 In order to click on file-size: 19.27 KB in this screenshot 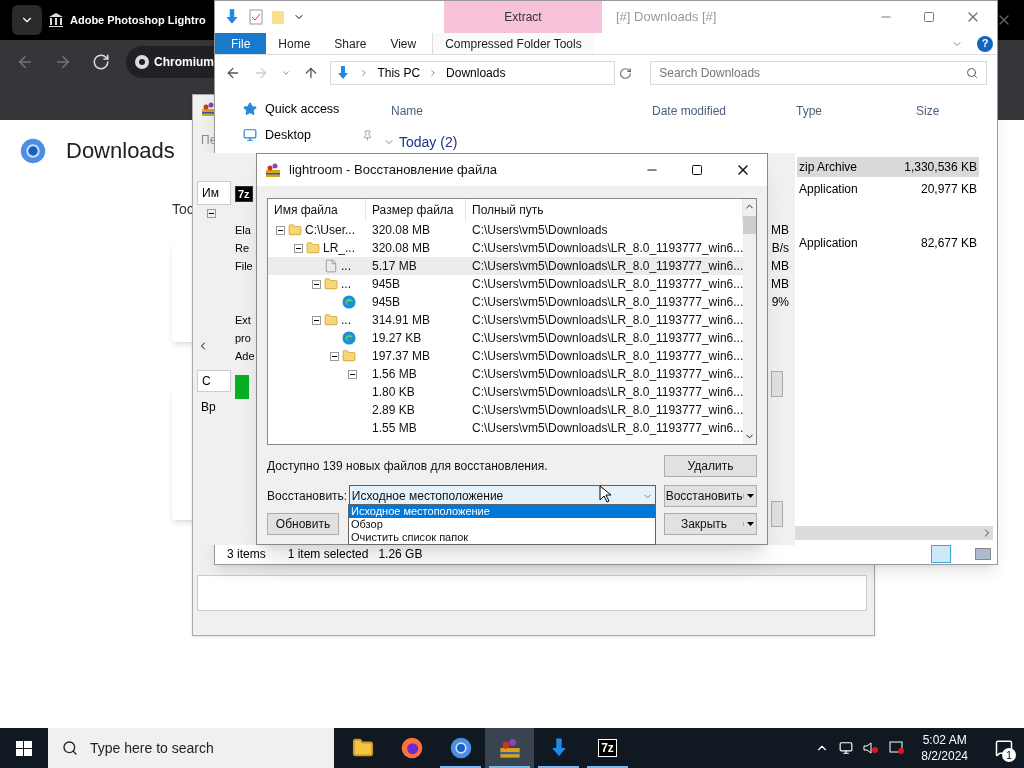, I will do `click(397, 338)`.